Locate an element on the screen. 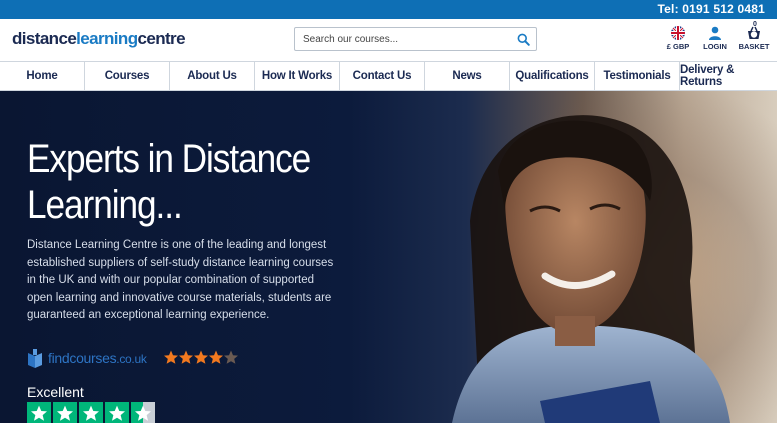  nav-item-courses: Courses is located at coordinates (127, 76).